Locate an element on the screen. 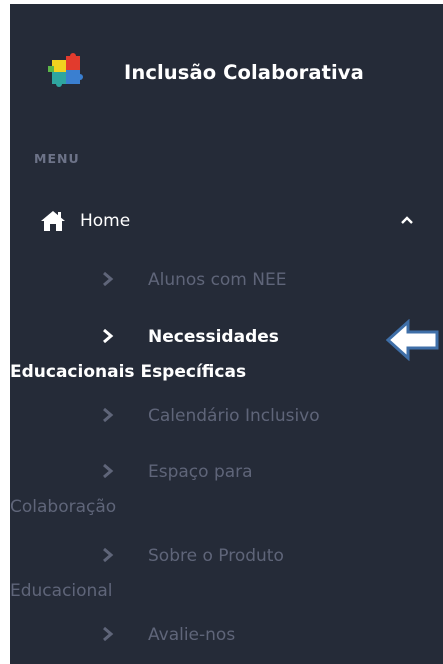  submenu-item-label: Alunos com NEE is located at coordinates (217, 280).